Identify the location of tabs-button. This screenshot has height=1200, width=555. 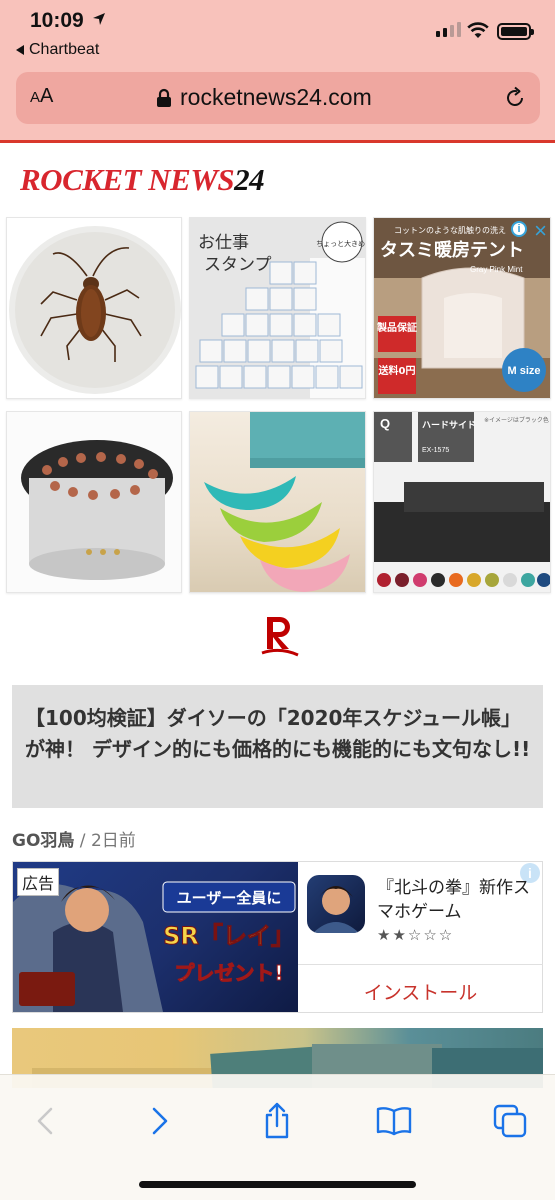
(510, 1121).